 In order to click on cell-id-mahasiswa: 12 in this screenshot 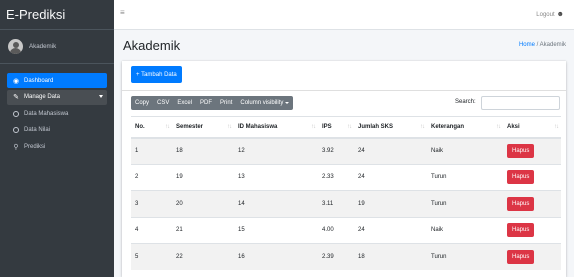, I will do `click(276, 150)`.